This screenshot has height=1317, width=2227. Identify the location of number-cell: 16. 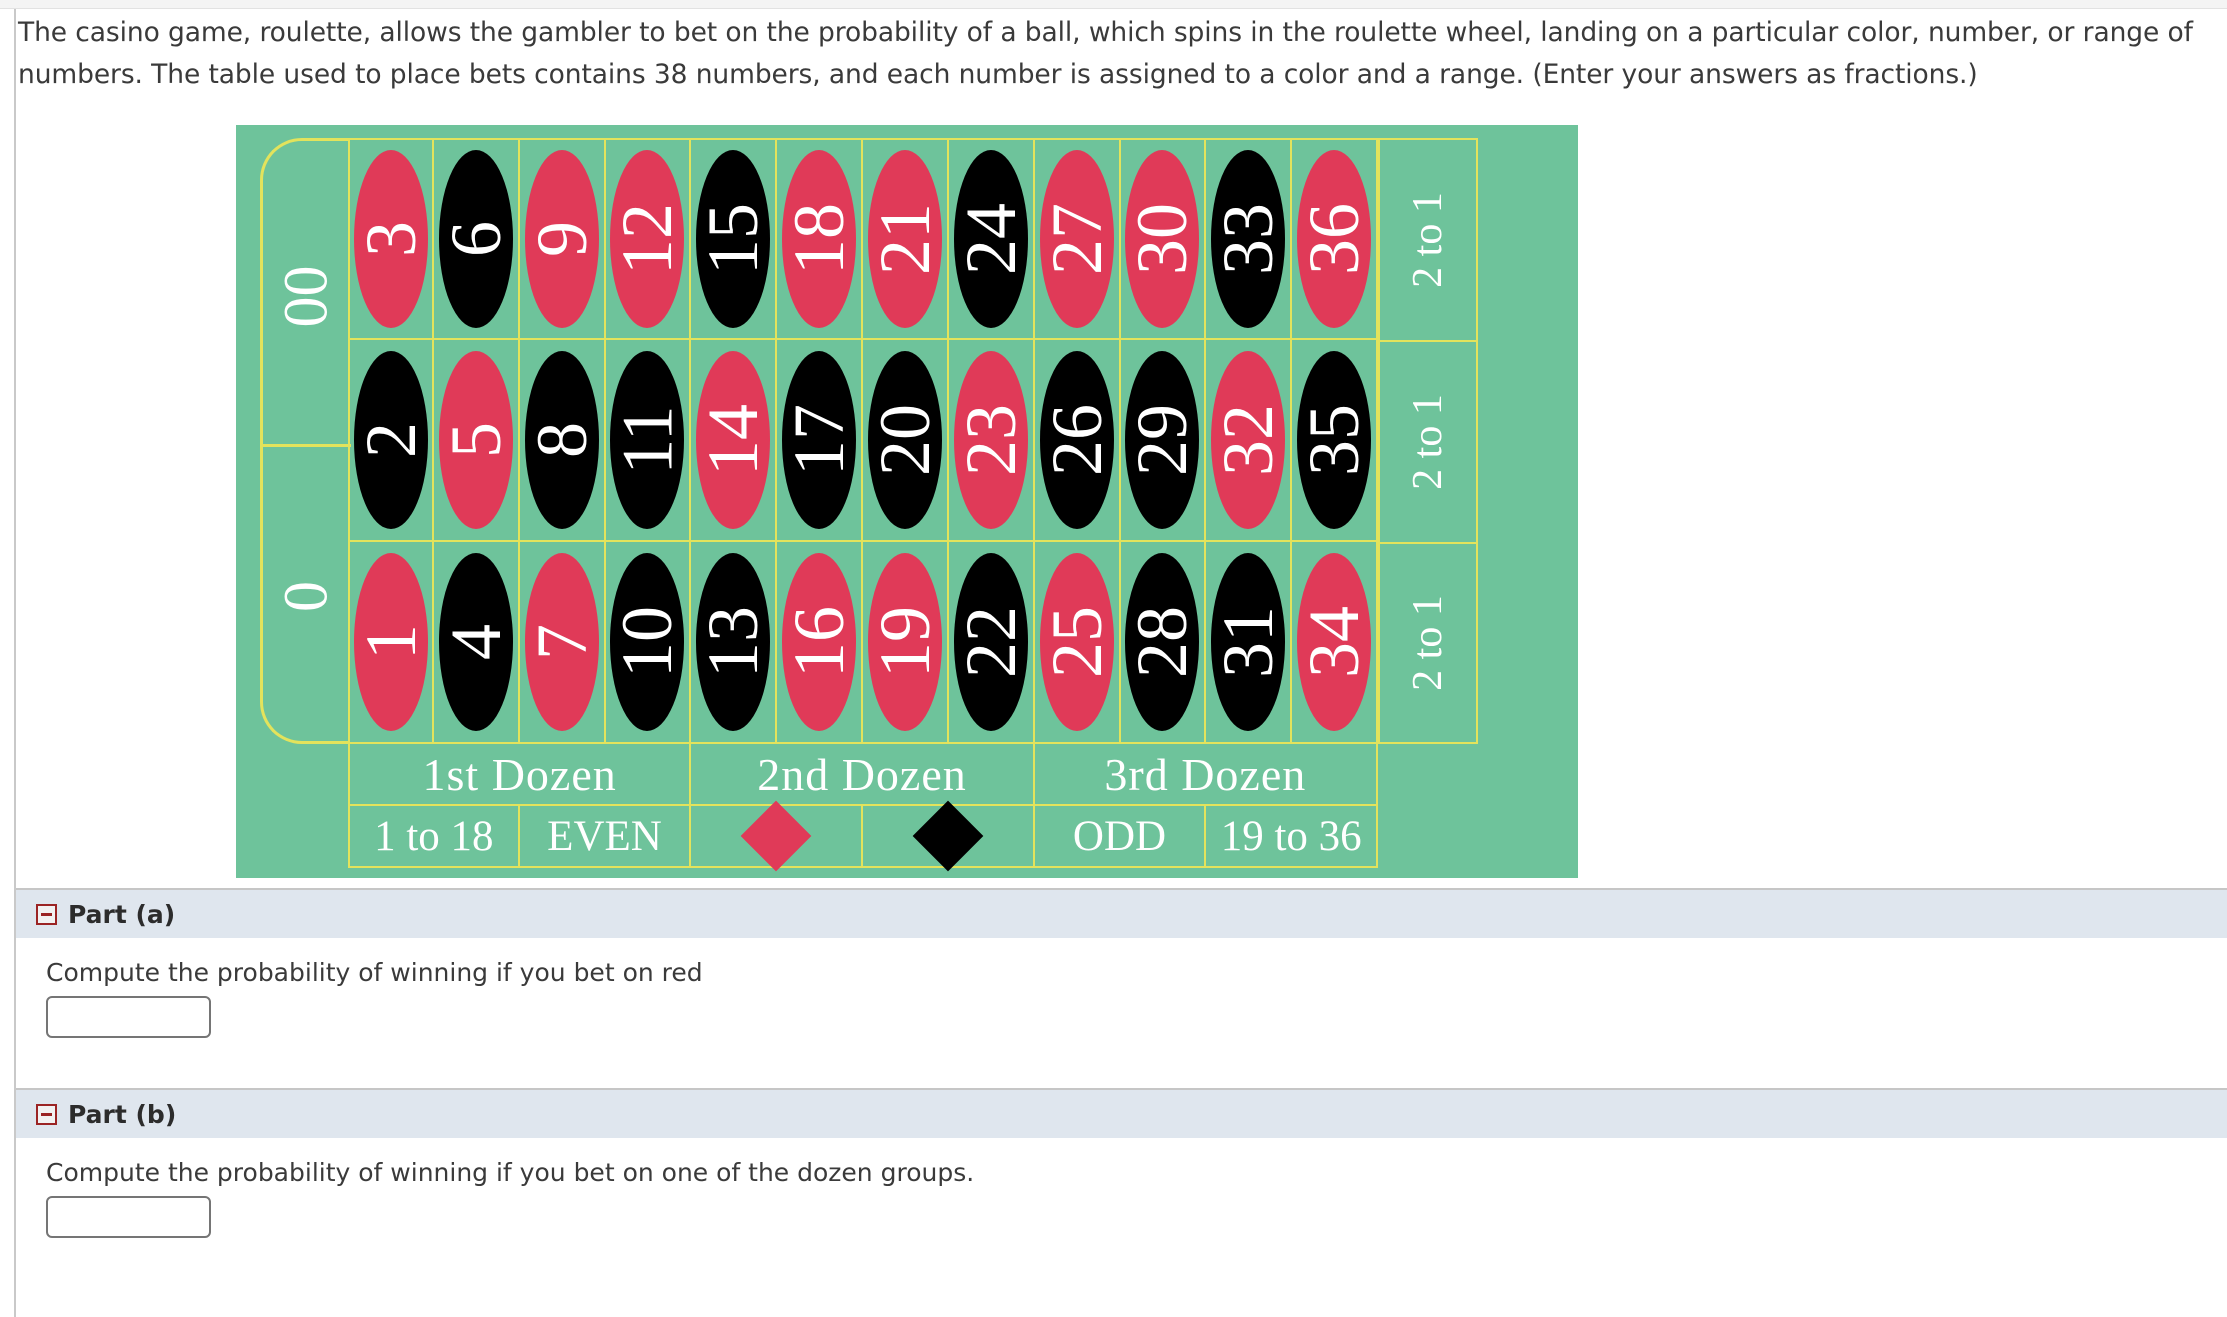
(820, 643).